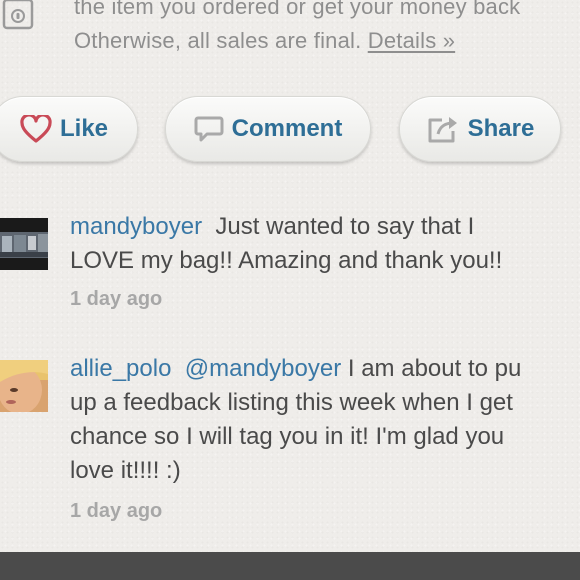  What do you see at coordinates (36, 129) in the screenshot?
I see `heart-icon` at bounding box center [36, 129].